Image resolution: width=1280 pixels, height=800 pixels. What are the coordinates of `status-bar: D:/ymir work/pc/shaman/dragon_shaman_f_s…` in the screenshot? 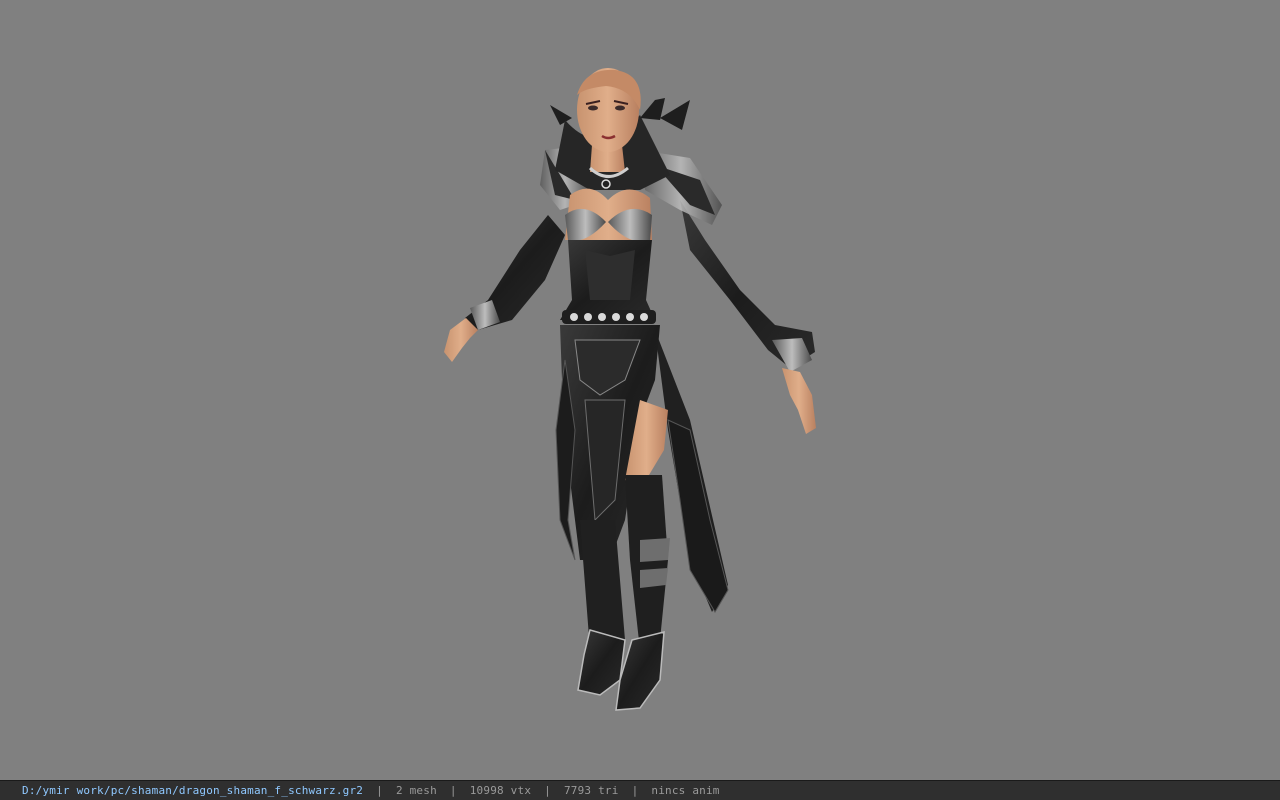 It's located at (640, 790).